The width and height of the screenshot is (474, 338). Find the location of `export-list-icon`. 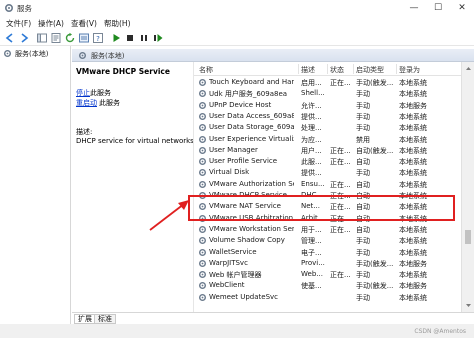

export-list-icon is located at coordinates (84, 38).